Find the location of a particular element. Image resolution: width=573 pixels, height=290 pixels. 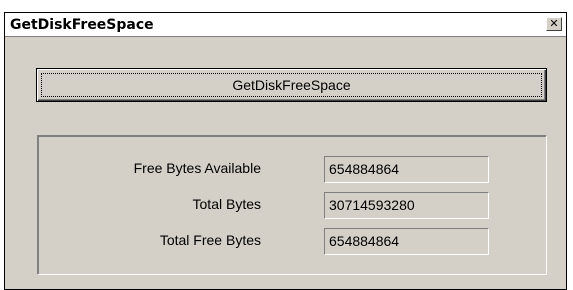

free-bytes-available-label: Free Bytes Available is located at coordinates (197, 168).